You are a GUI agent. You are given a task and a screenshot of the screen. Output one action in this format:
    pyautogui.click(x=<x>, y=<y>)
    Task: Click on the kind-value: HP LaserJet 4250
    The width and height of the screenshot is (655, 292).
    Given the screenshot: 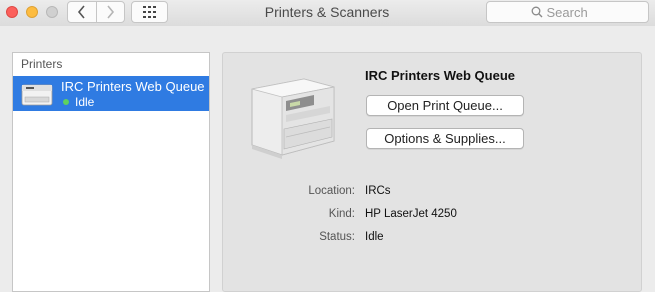 What is the action you would take?
    pyautogui.click(x=411, y=214)
    